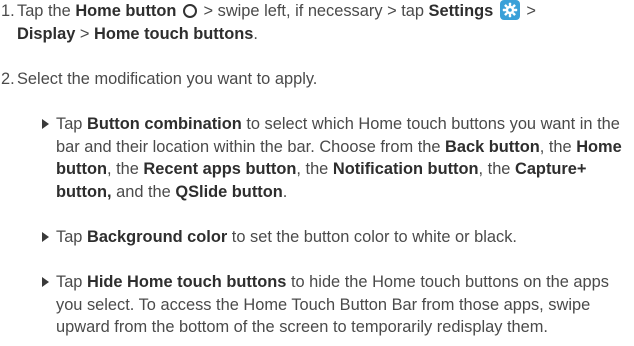  What do you see at coordinates (8, 79) in the screenshot?
I see `step-number: 2.` at bounding box center [8, 79].